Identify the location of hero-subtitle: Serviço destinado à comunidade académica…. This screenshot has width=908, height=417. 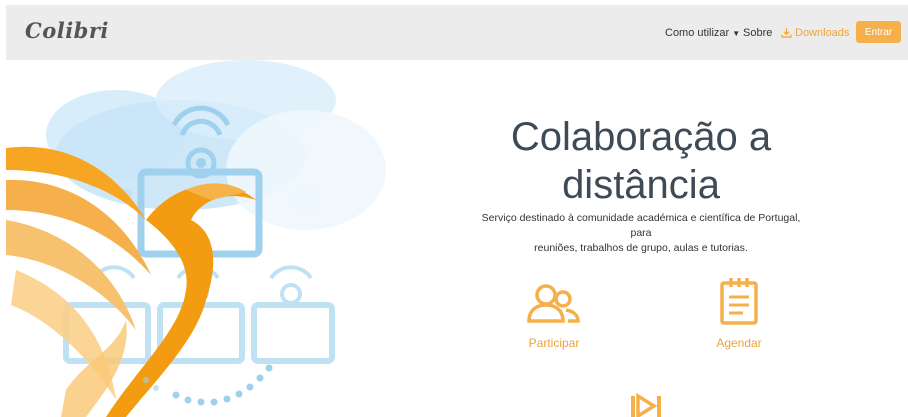
(641, 233).